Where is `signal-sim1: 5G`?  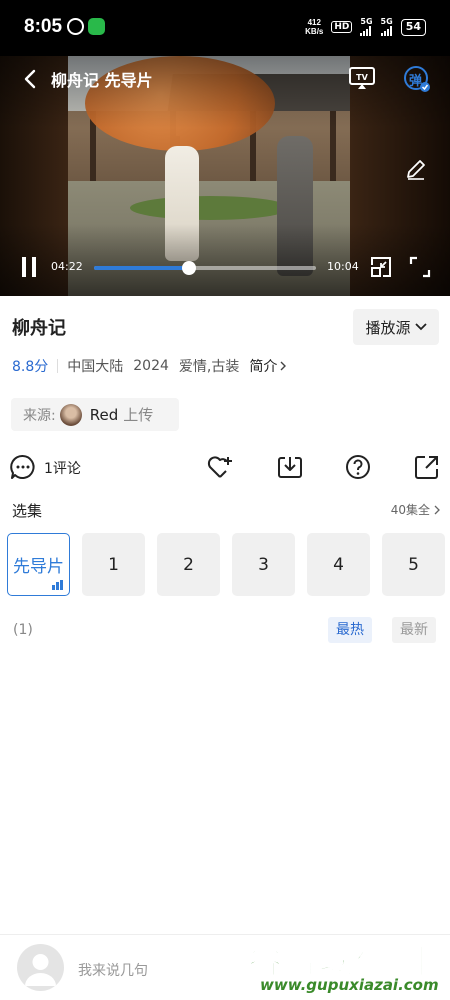 signal-sim1: 5G is located at coordinates (366, 26).